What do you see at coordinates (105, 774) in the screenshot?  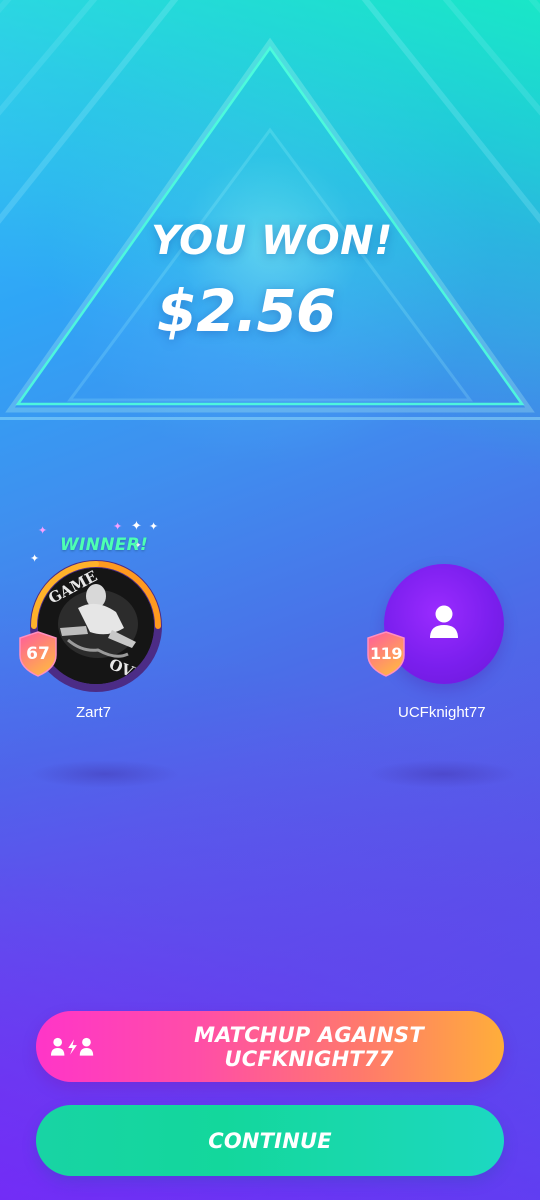 I see `left-player-shadow` at bounding box center [105, 774].